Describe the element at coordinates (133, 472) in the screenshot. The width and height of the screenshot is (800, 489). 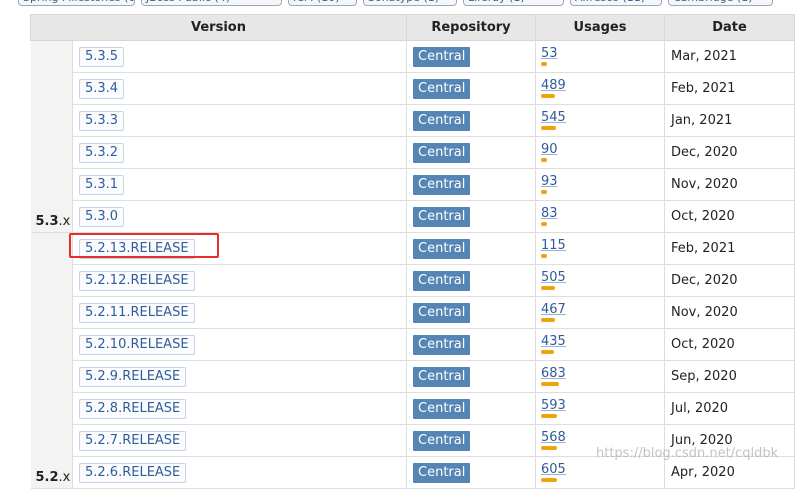
I see `version-link: 5.2.6.RELEASE` at that location.